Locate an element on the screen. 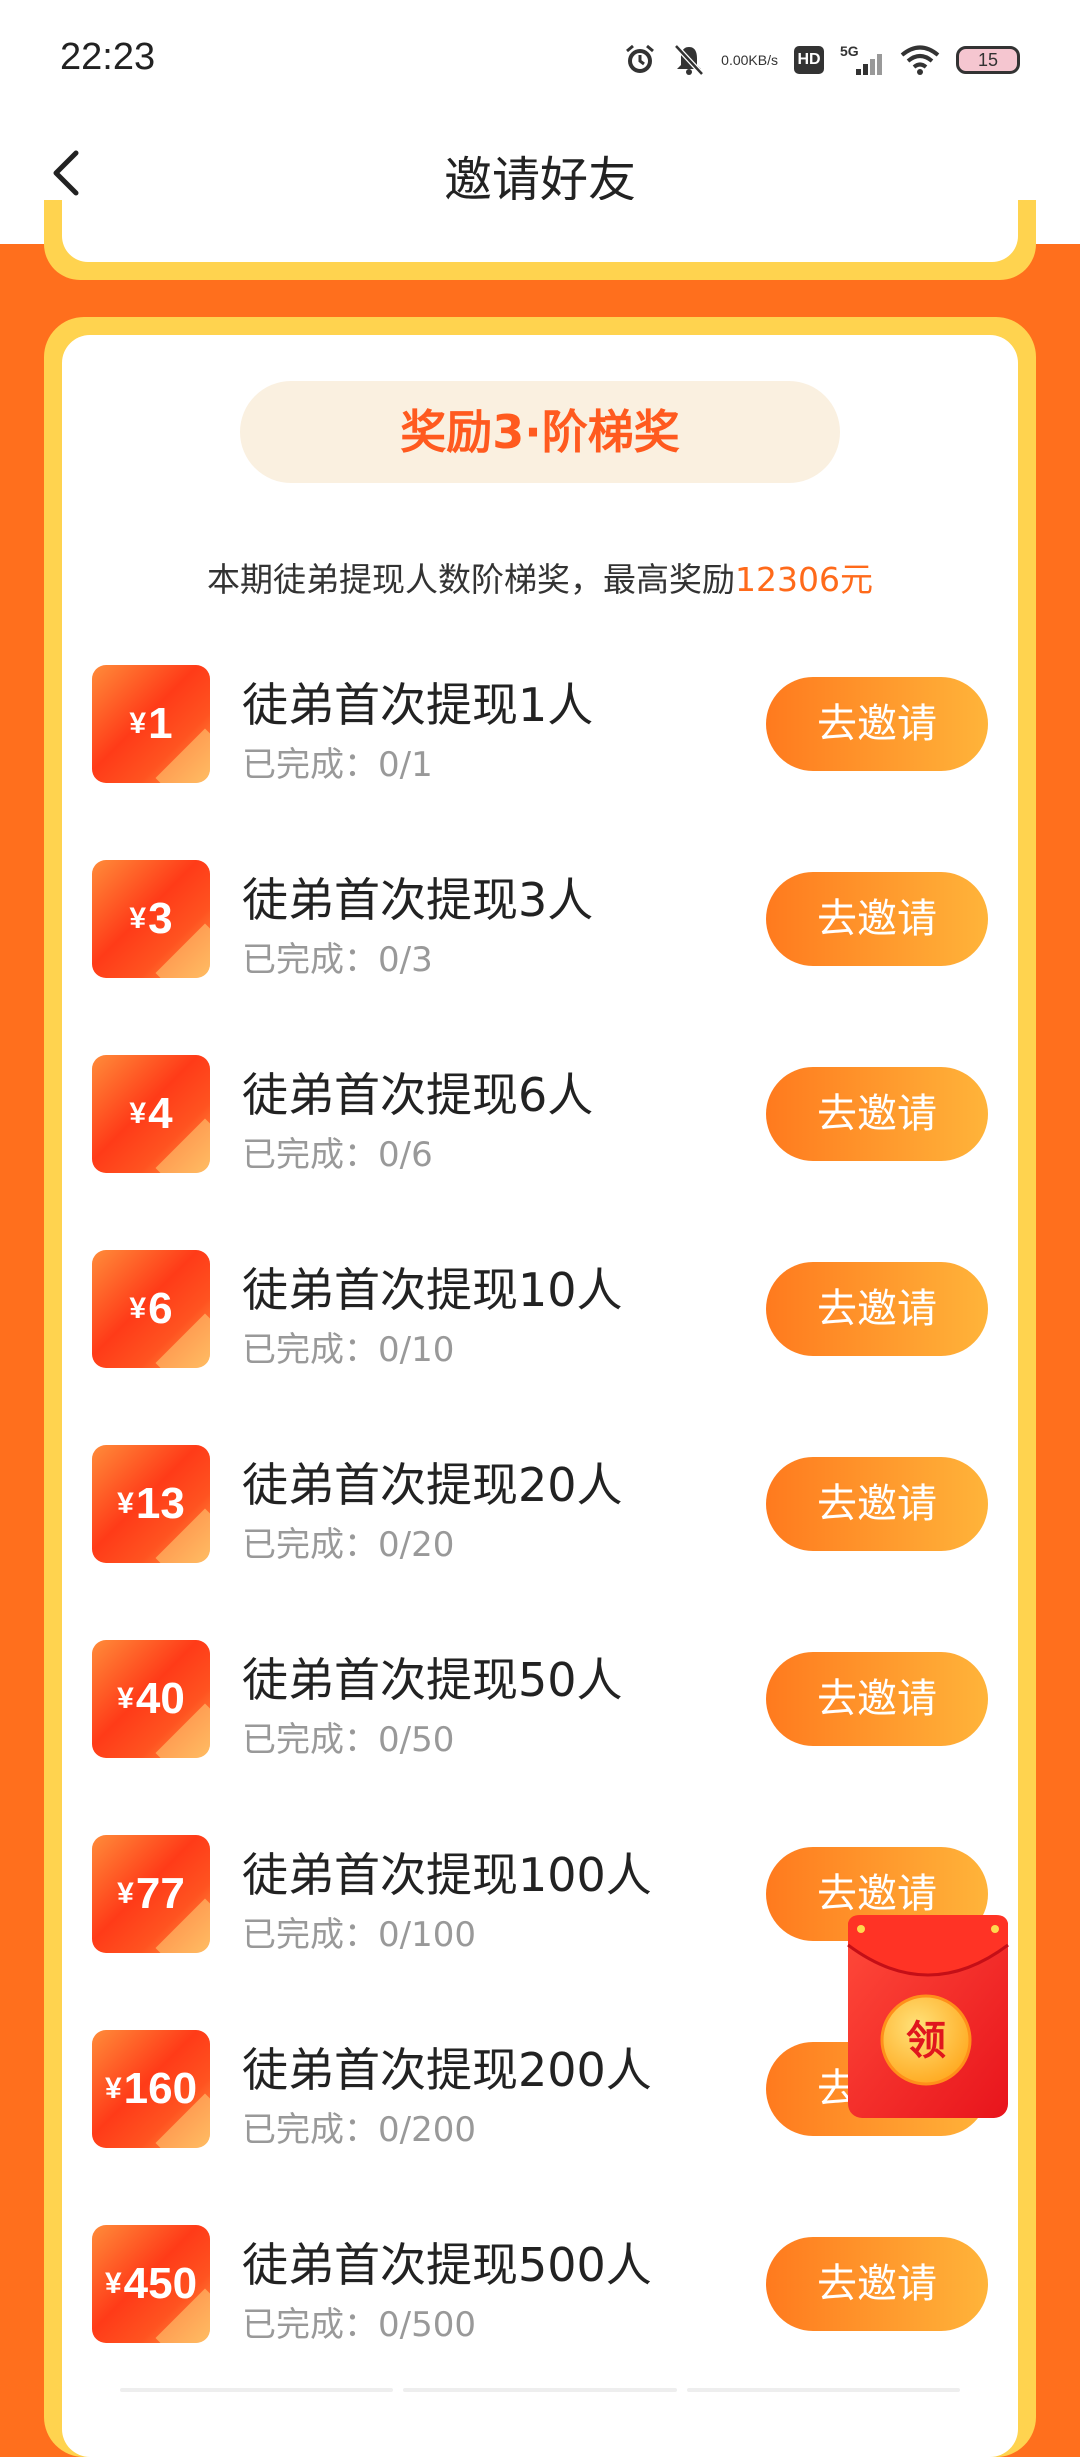  task-title: 徒弟首次提现3人 is located at coordinates (418, 900).